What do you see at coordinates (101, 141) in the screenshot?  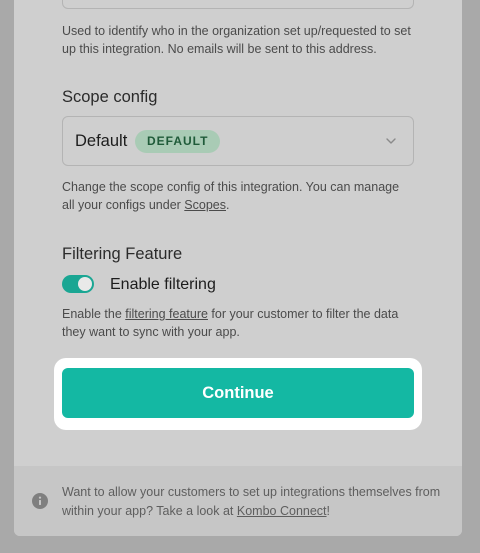 I see `scope-config-value: Default` at bounding box center [101, 141].